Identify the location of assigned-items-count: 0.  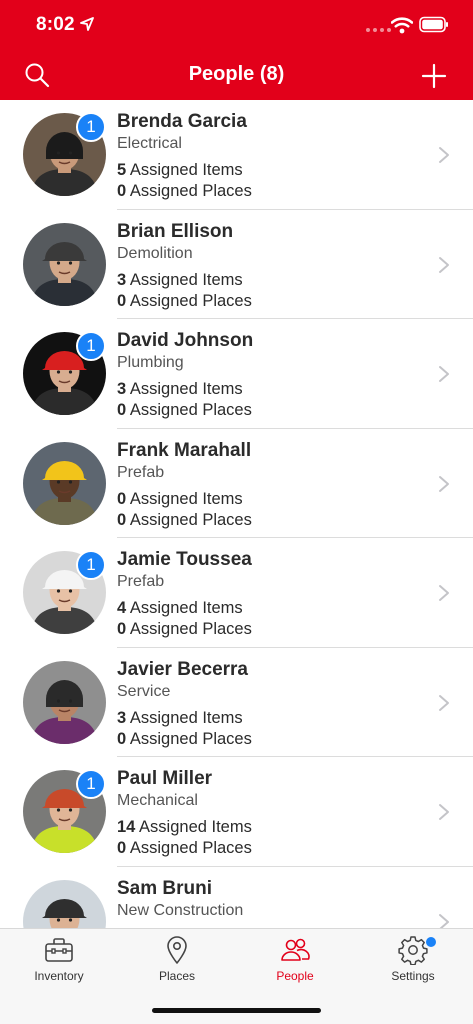
(122, 498).